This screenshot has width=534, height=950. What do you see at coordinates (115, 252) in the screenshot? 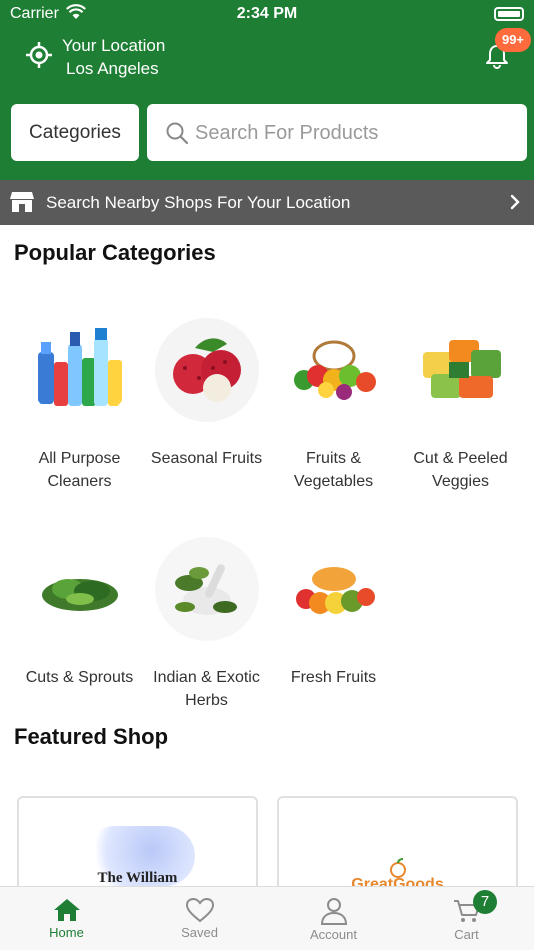
I see `popular-categories-title: Popular Categories` at bounding box center [115, 252].